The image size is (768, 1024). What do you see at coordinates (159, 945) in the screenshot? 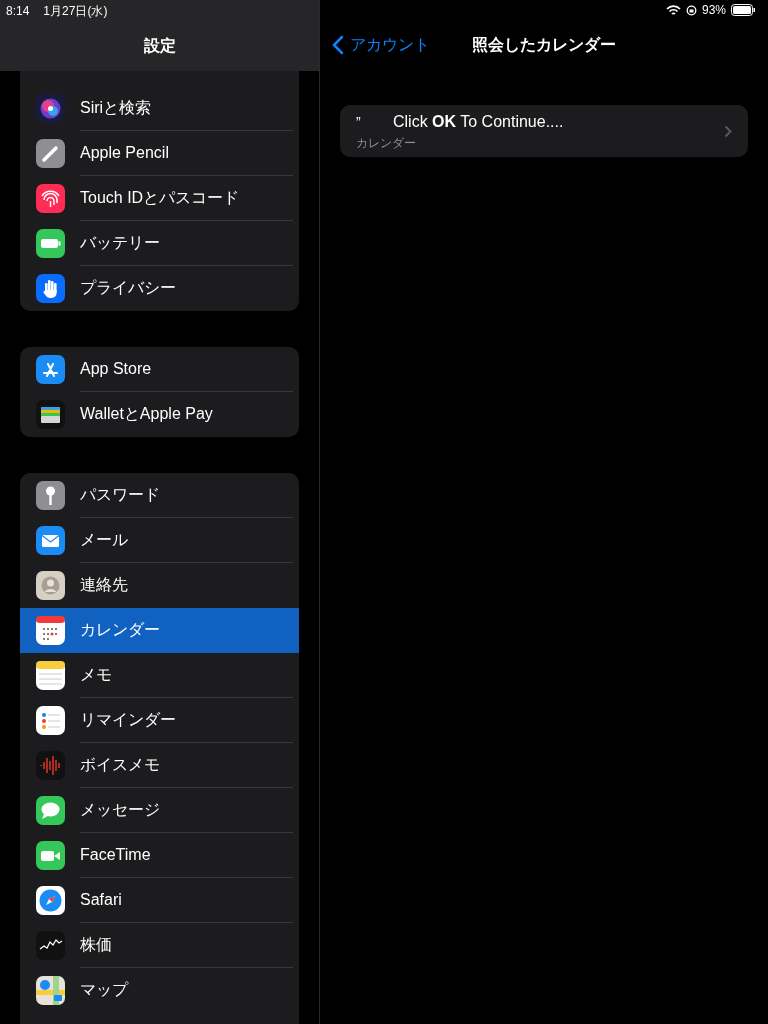
I see `settings-item: 株価` at bounding box center [159, 945].